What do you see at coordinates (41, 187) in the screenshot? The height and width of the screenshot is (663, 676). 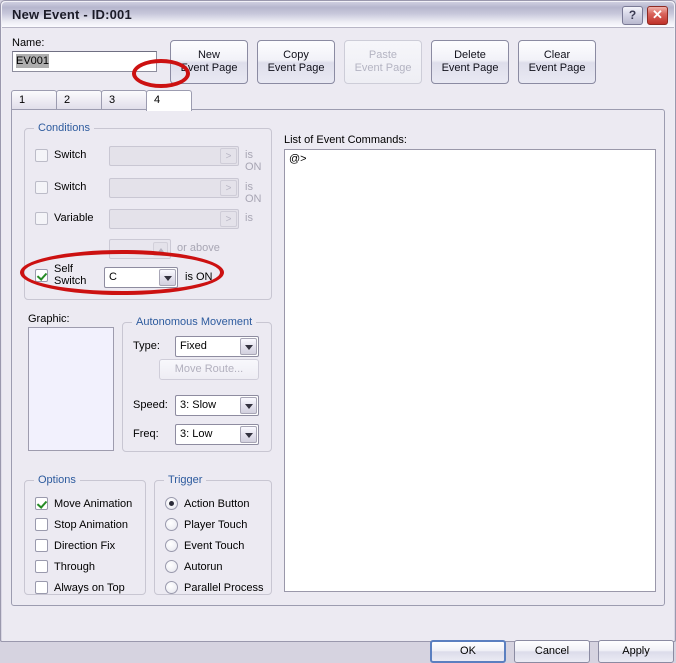 I see `condition-switch-2-checkbox` at bounding box center [41, 187].